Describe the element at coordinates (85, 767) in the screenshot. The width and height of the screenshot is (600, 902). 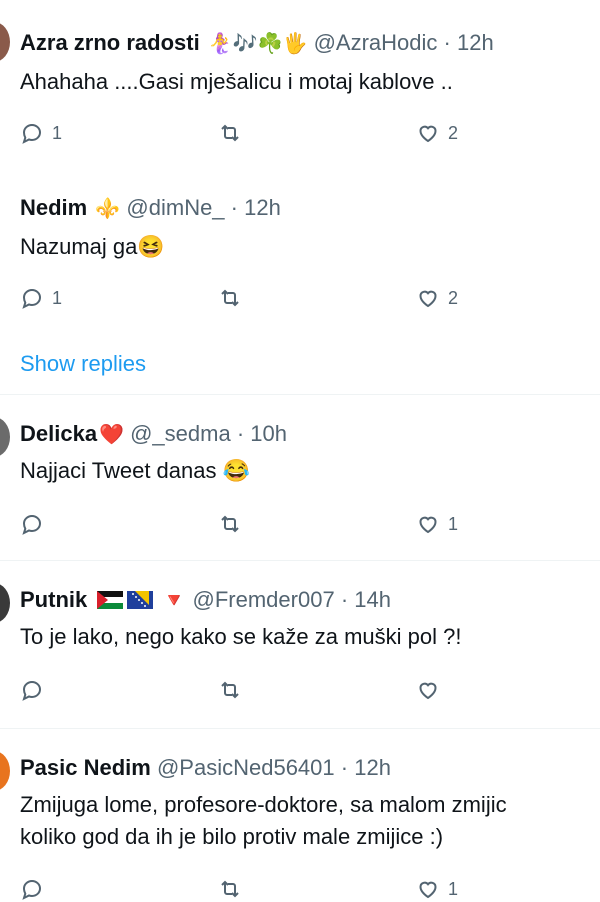
I see `display-name: Pasic Nedim` at that location.